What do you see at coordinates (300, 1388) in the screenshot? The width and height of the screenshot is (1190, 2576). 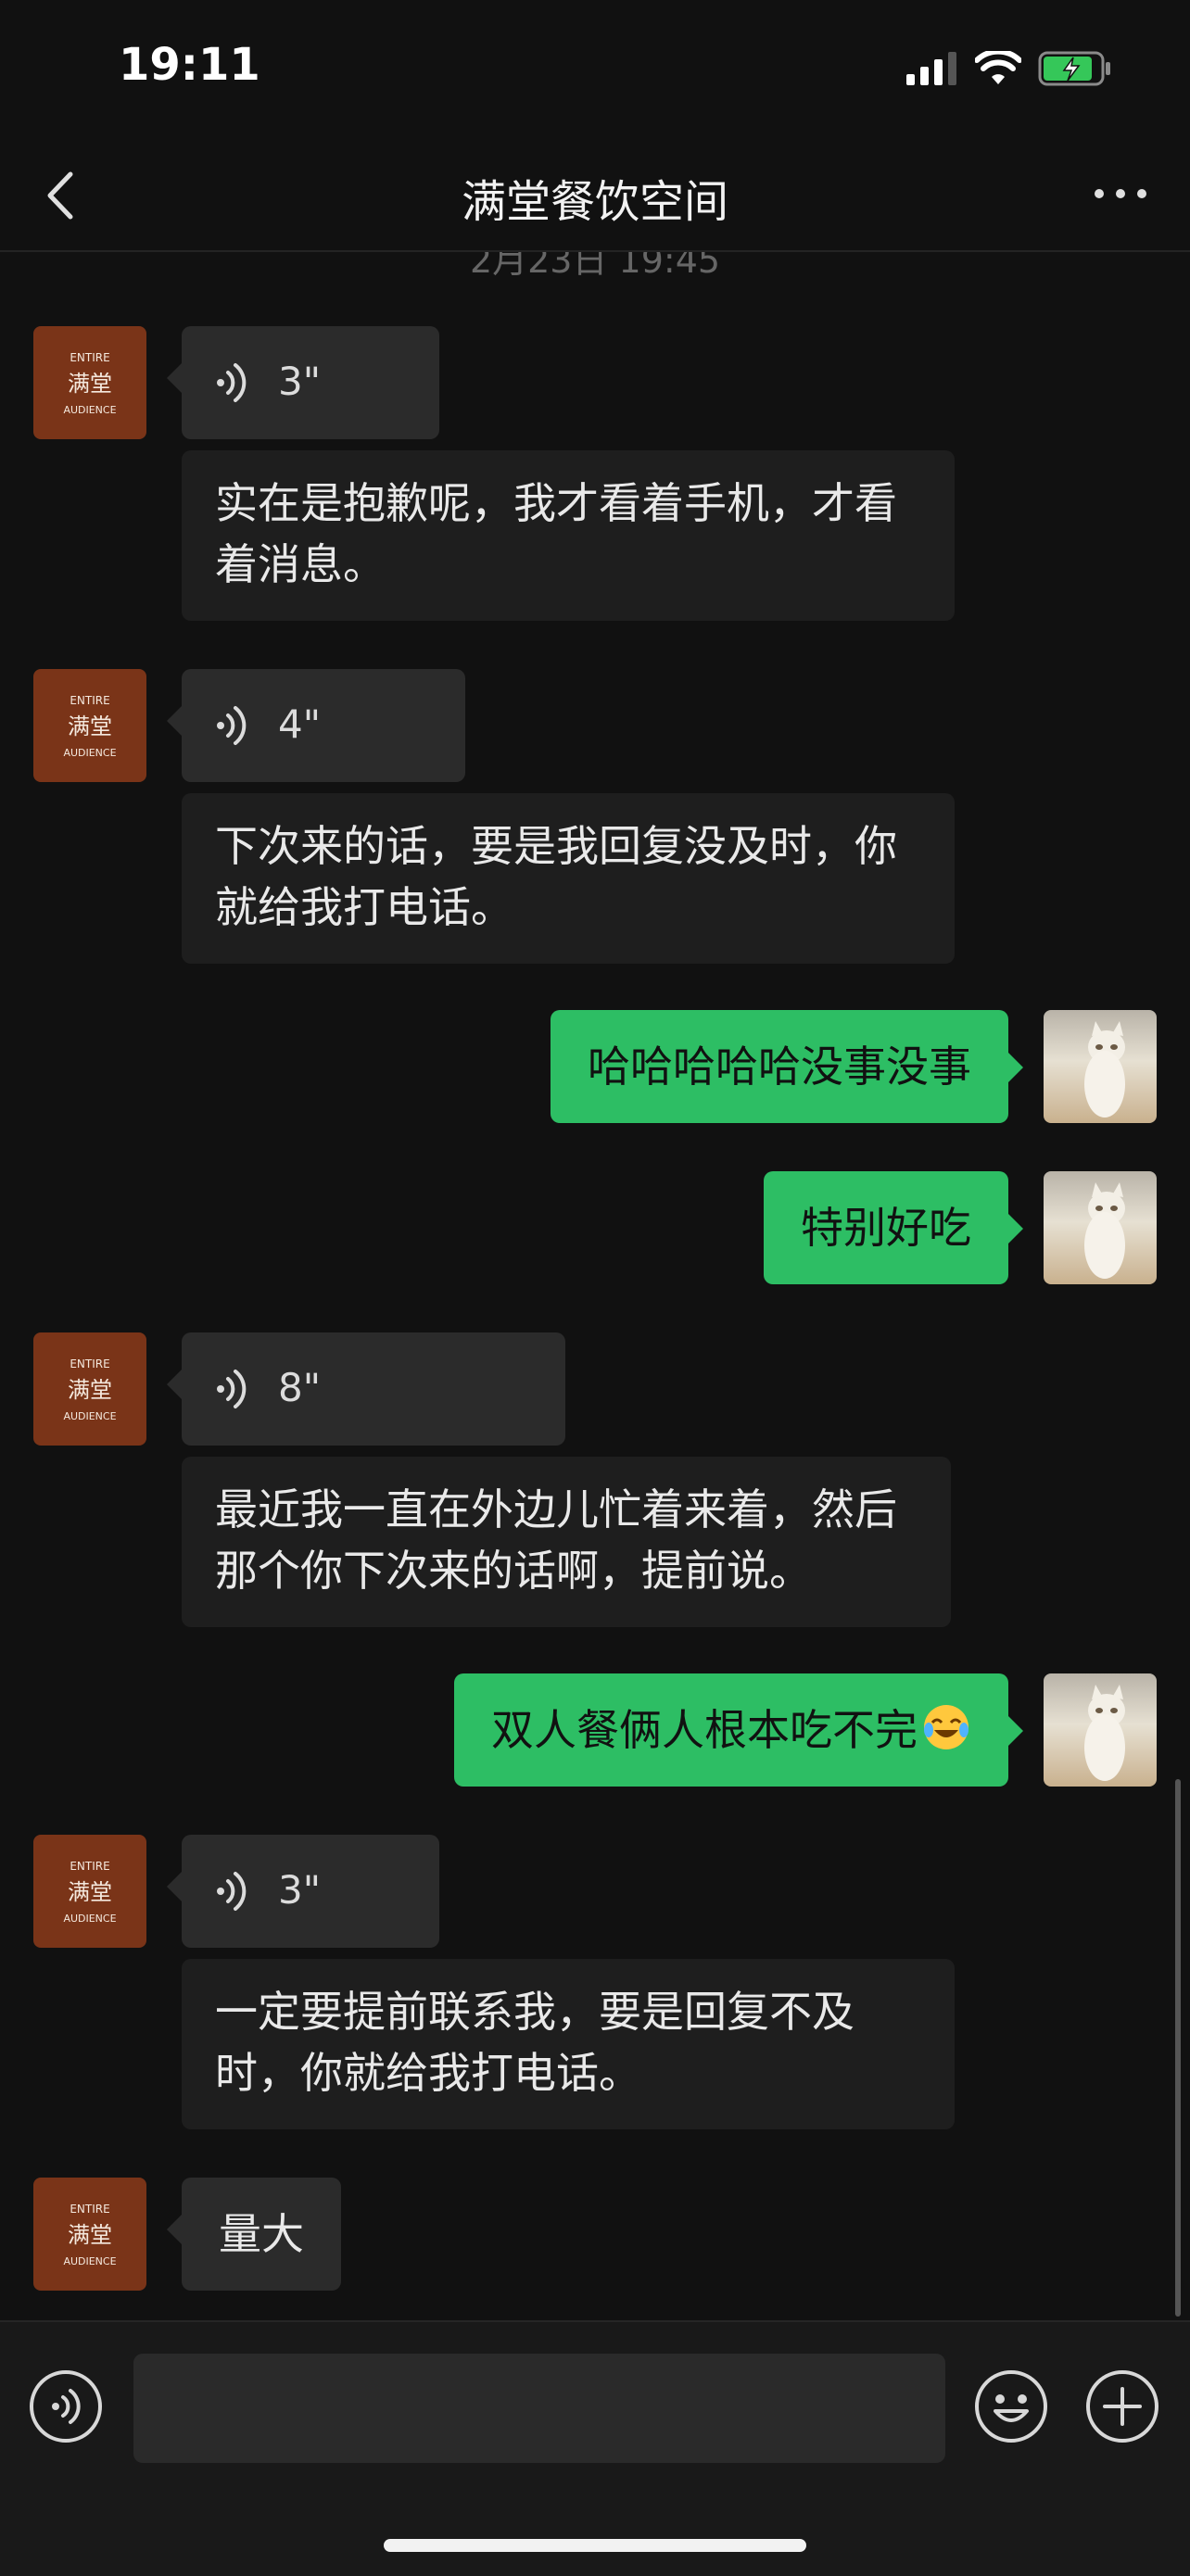 I see `voice-duration: 8"` at bounding box center [300, 1388].